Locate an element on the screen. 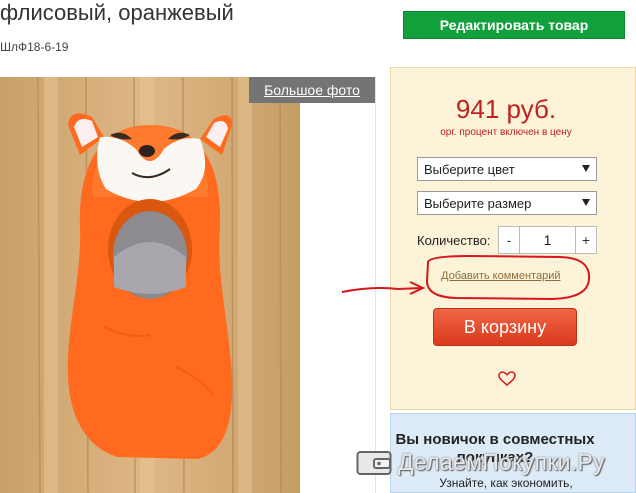 Image resolution: width=636 pixels, height=493 pixels. annotation-arrow is located at coordinates (381, 290).